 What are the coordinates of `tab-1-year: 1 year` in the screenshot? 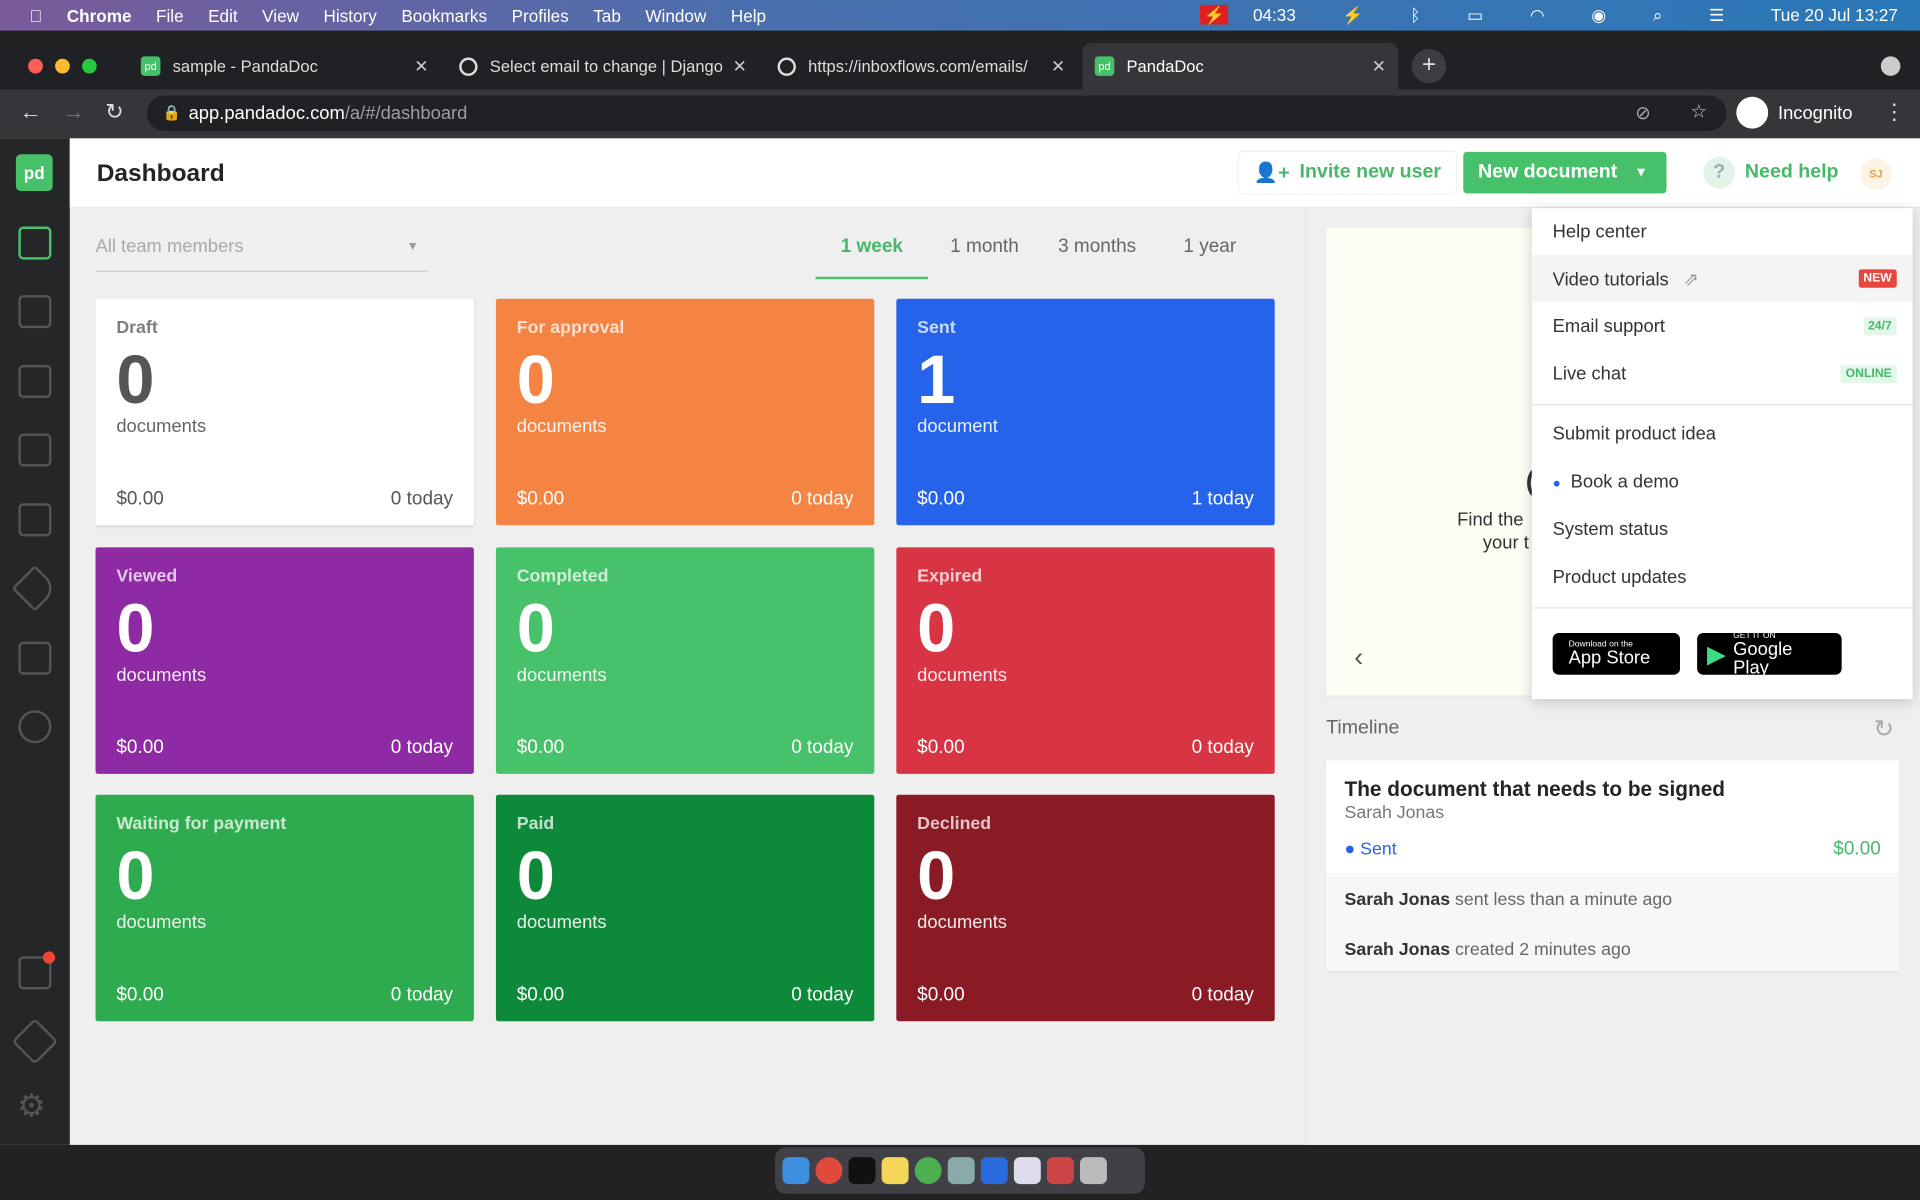 It's located at (1209, 257).